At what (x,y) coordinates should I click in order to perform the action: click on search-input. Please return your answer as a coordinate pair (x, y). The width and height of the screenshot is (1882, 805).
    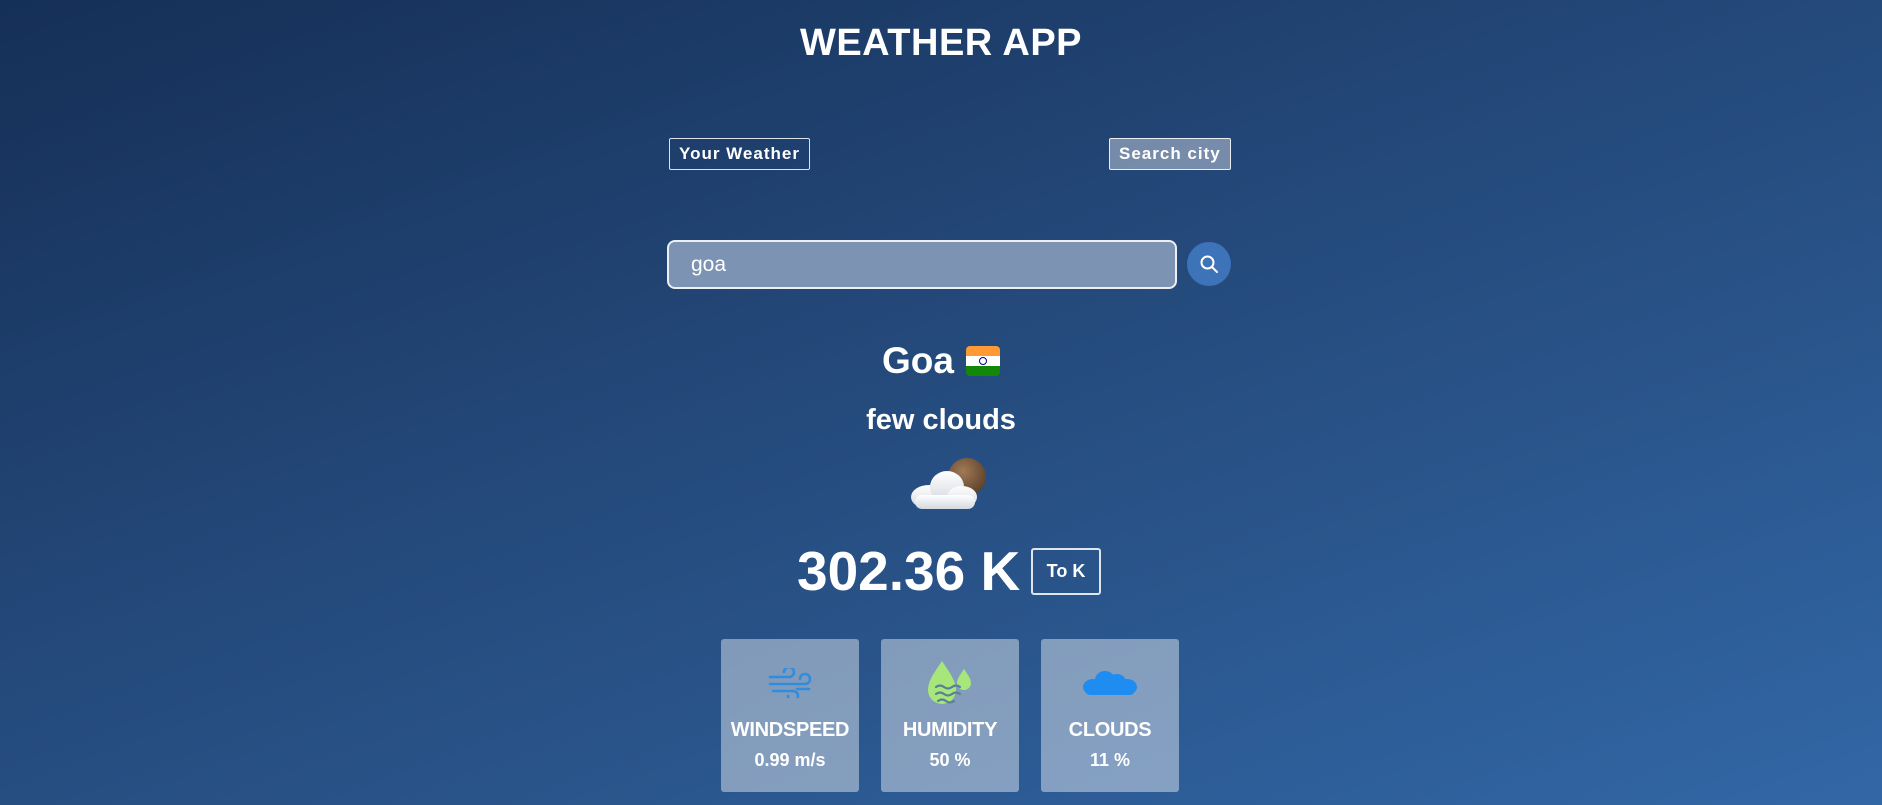
    Looking at the image, I should click on (922, 264).